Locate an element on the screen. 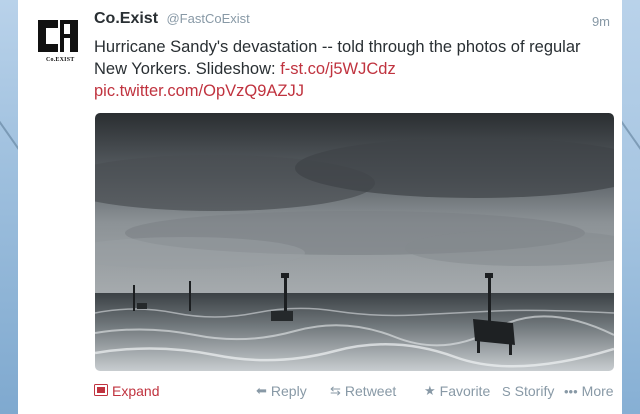 The height and width of the screenshot is (414, 640). reply-button: ⬅ Reply is located at coordinates (281, 391).